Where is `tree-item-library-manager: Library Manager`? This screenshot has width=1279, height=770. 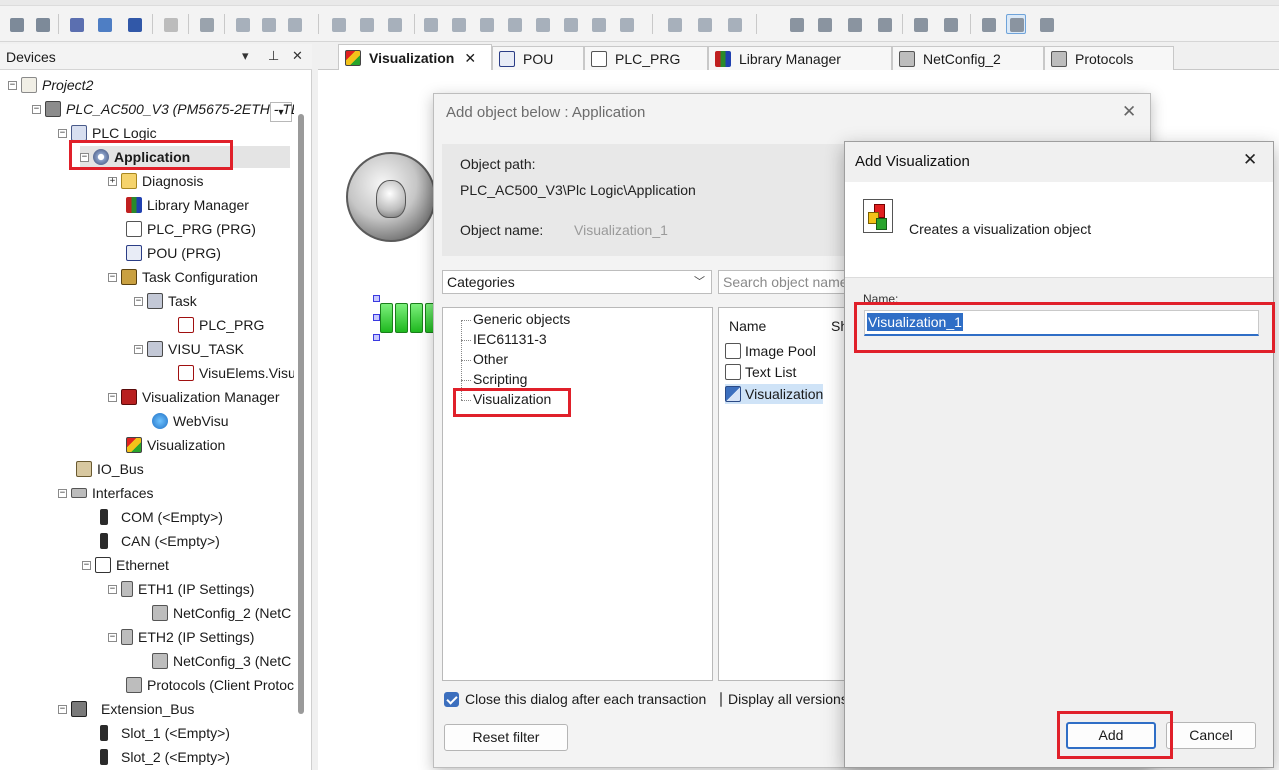 tree-item-library-manager: Library Manager is located at coordinates (187, 205).